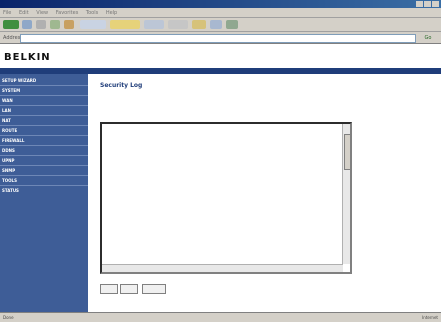 The height and width of the screenshot is (322, 441). I want to click on home-icon, so click(69, 24).